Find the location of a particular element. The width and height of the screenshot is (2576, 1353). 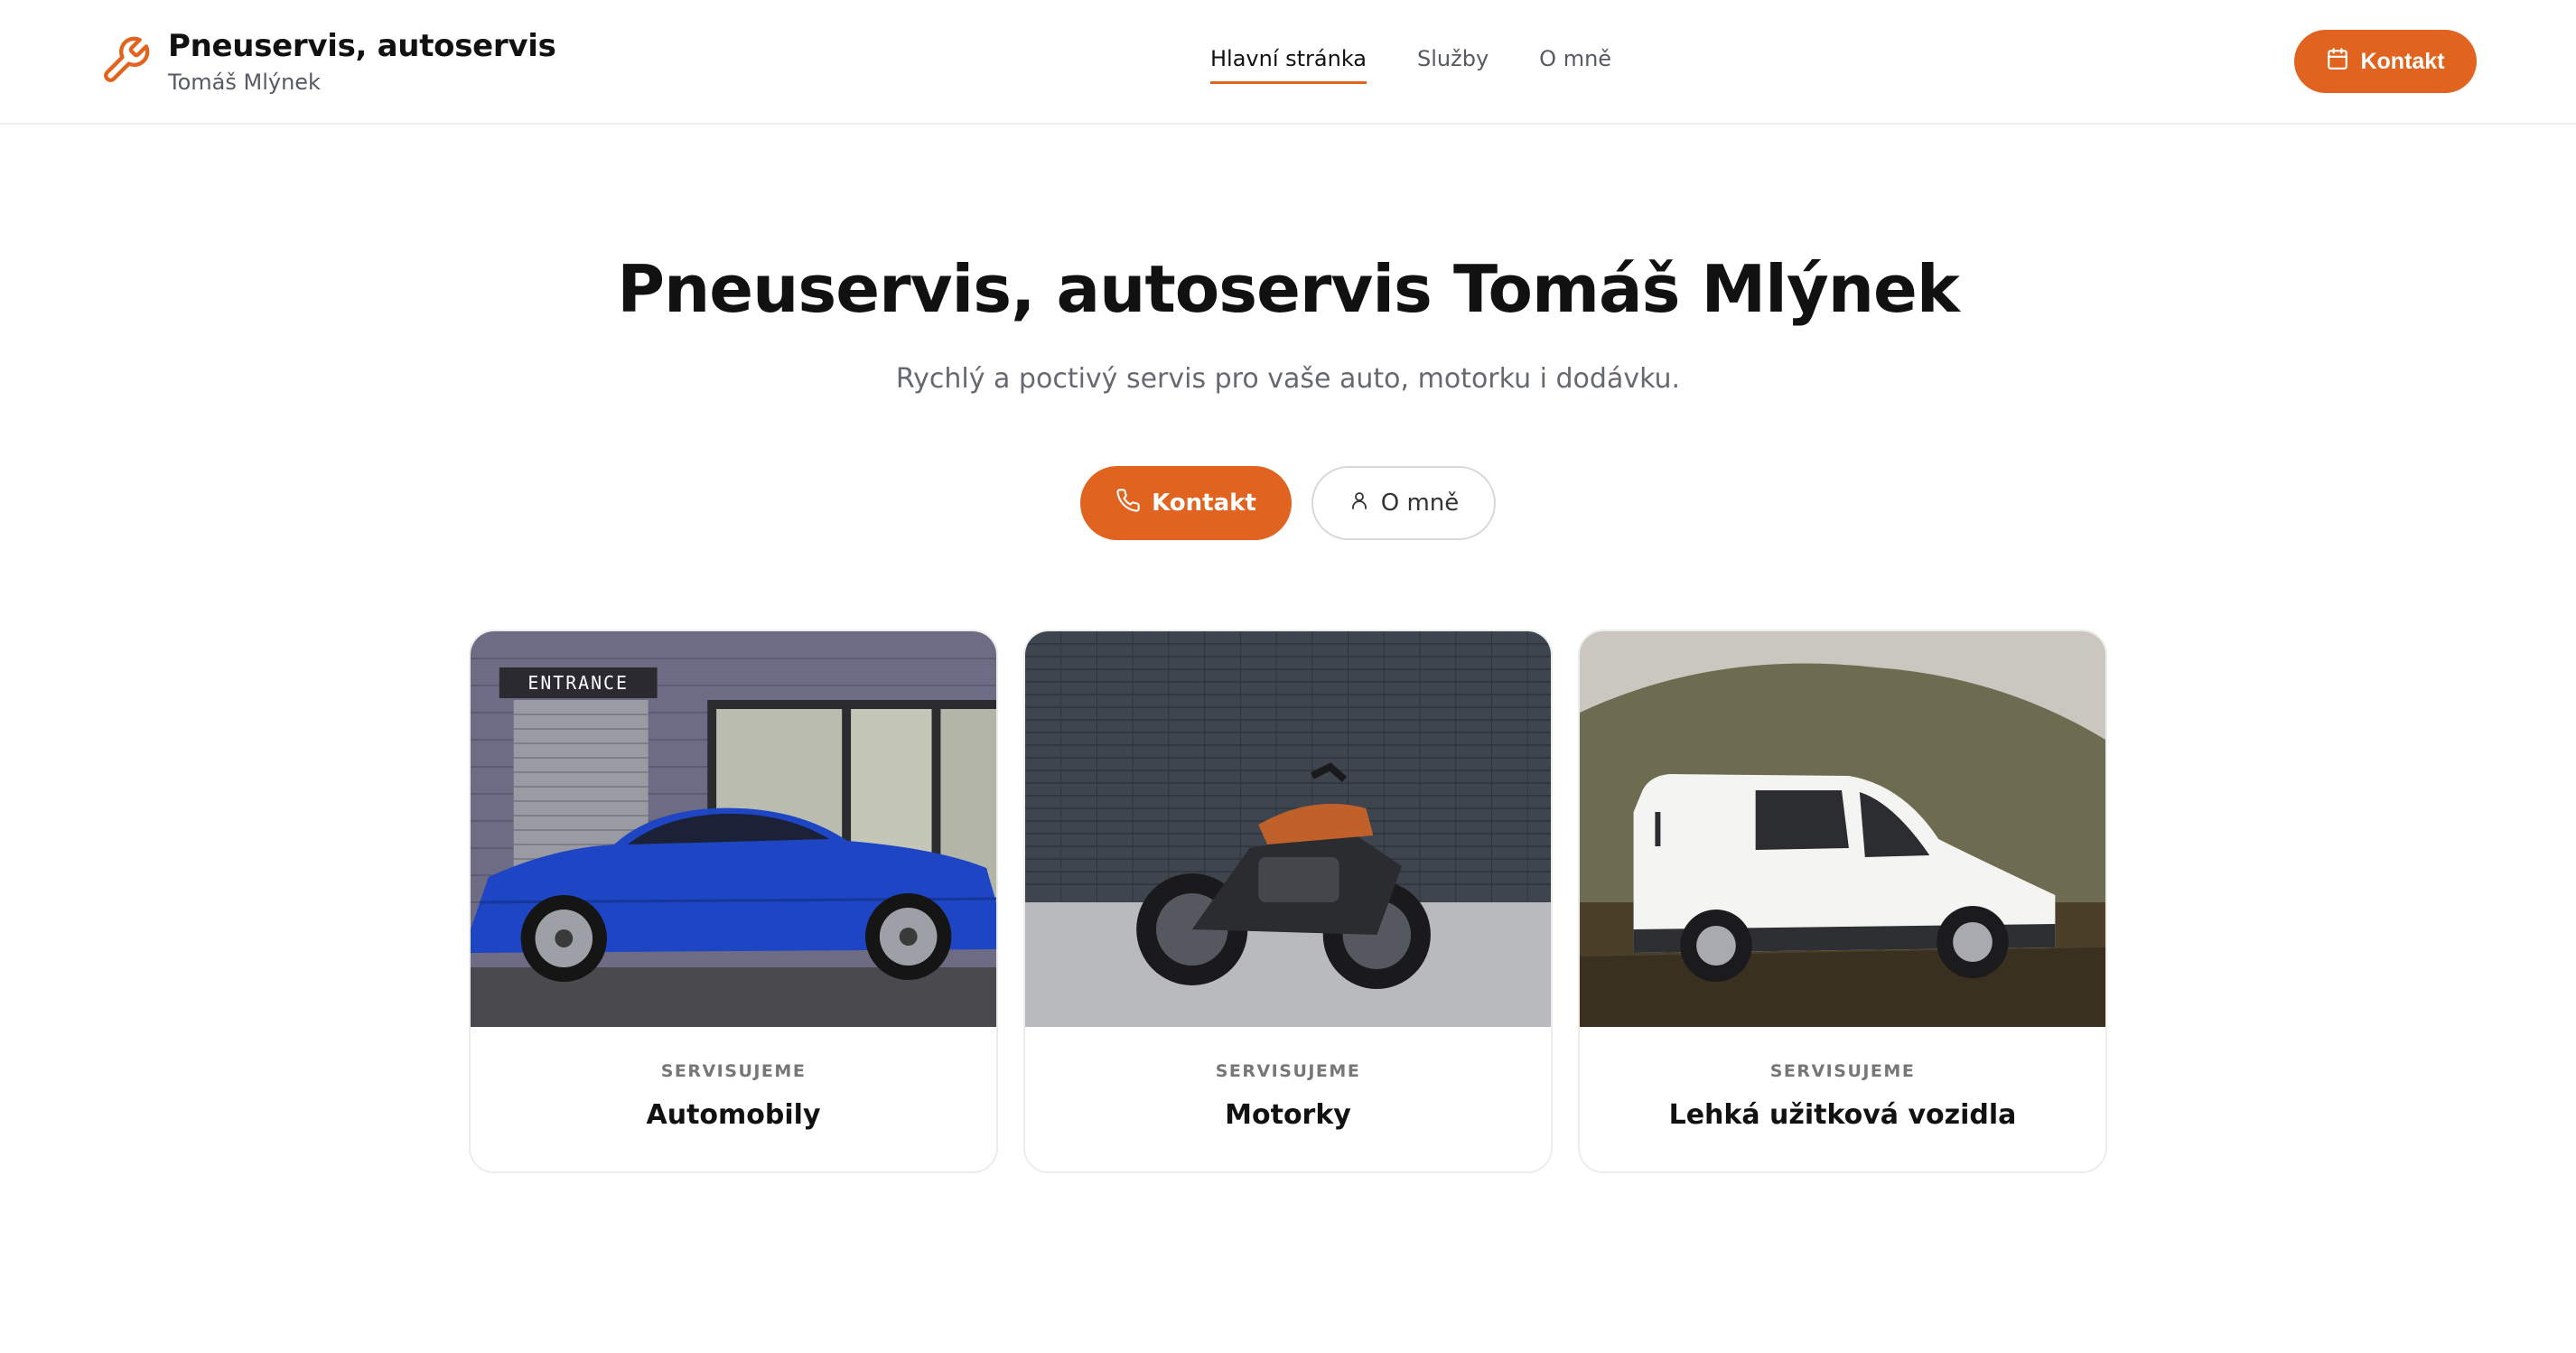

service-card-vans: SERVISUJEME Lehká užitková vozidla is located at coordinates (1842, 901).